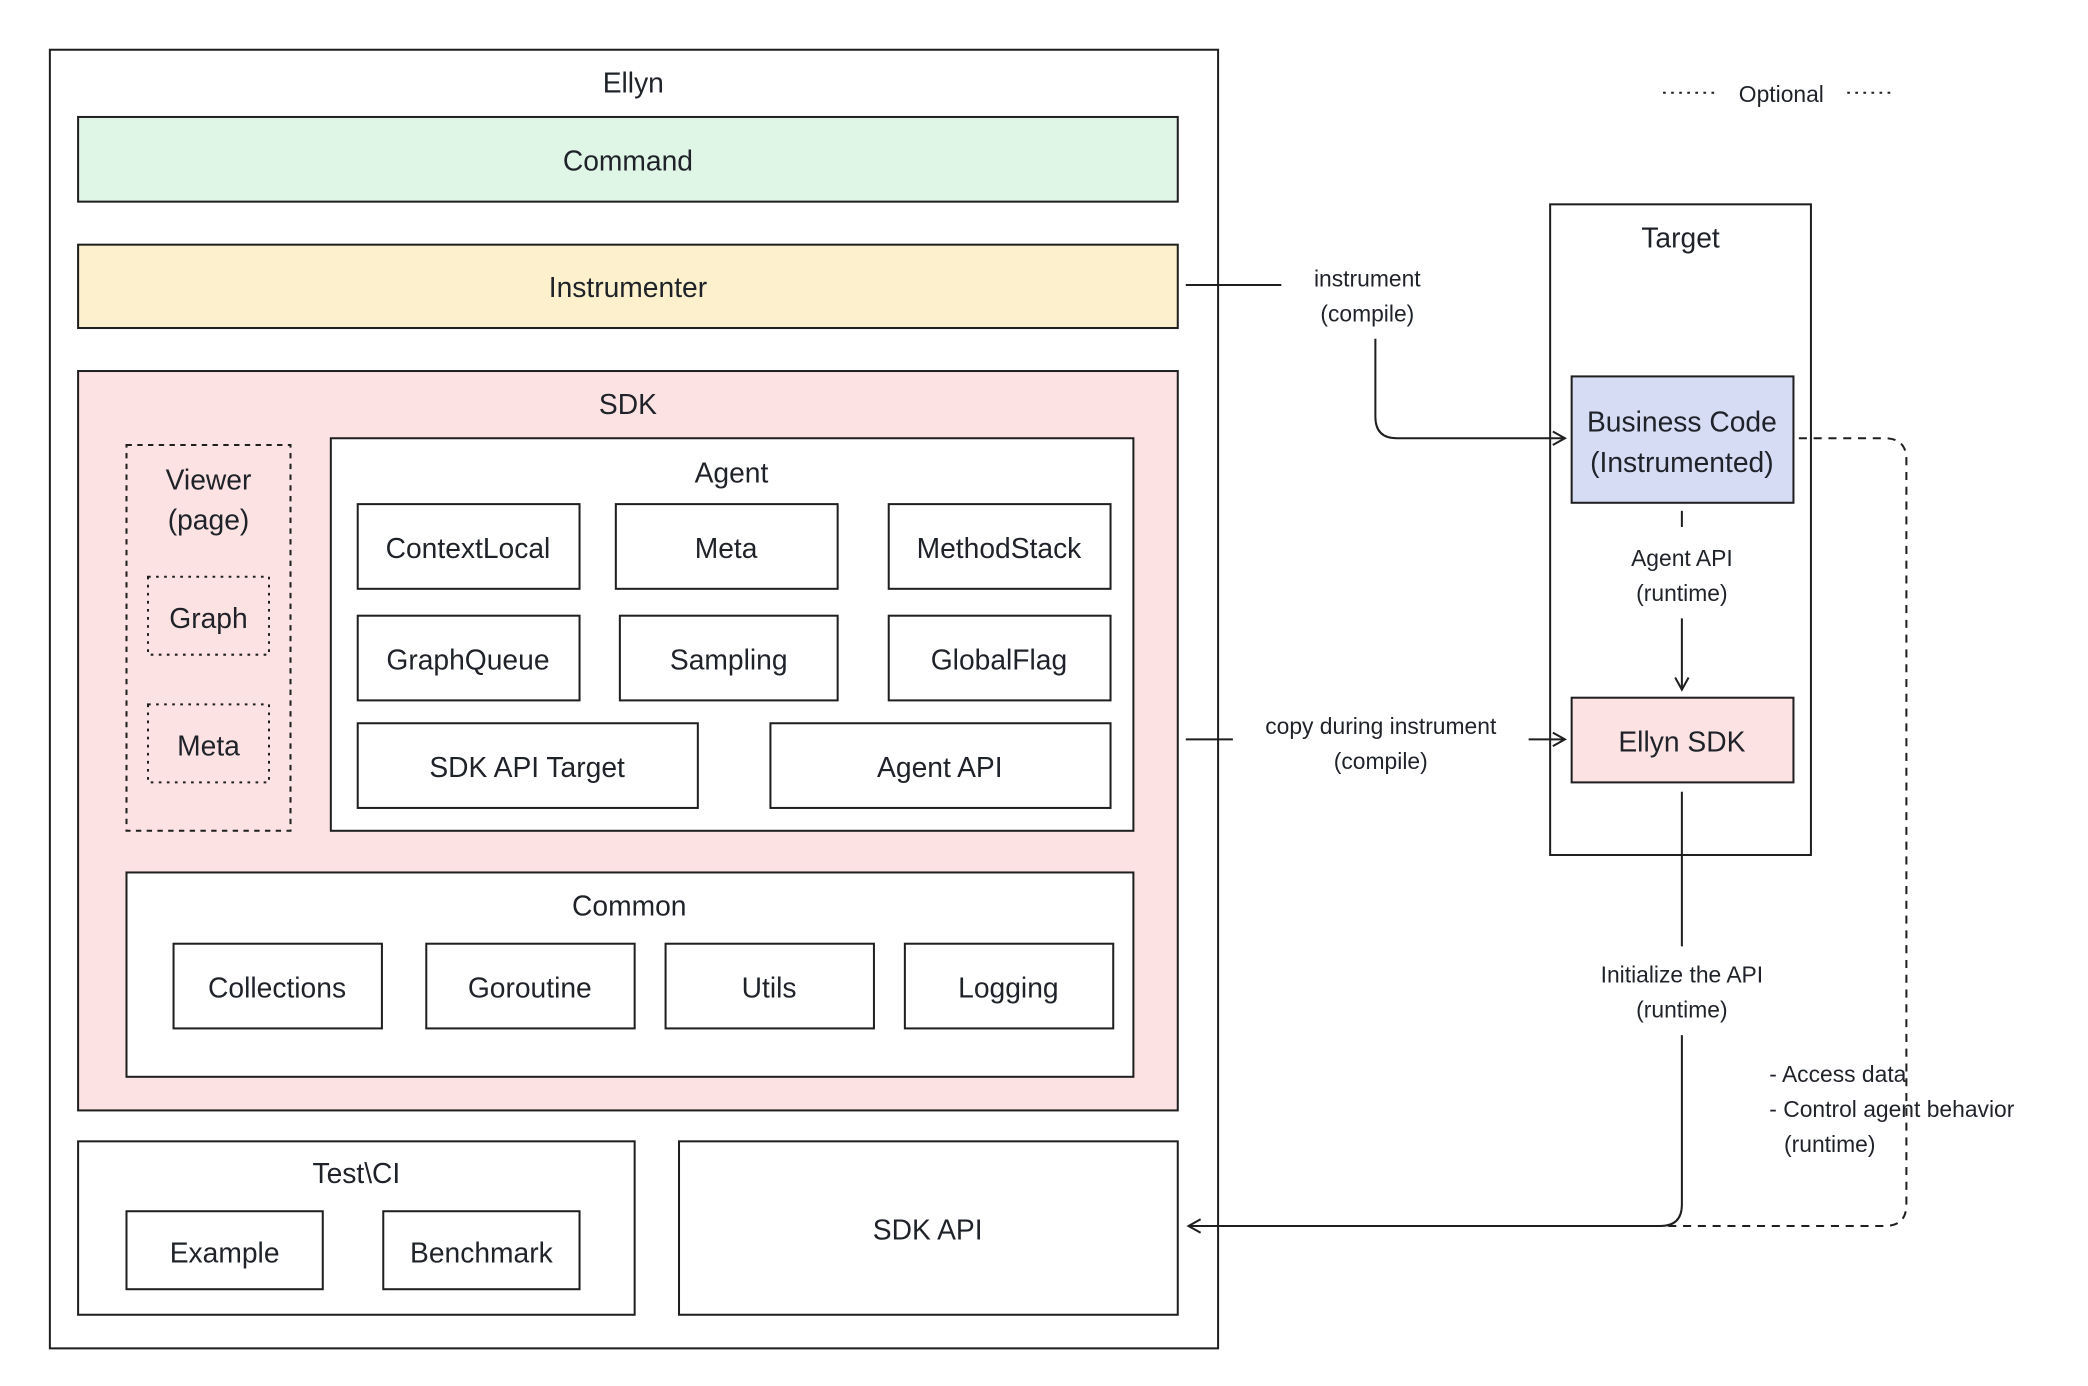  What do you see at coordinates (628, 287) in the screenshot?
I see `instrumenter-label: Instrumenter` at bounding box center [628, 287].